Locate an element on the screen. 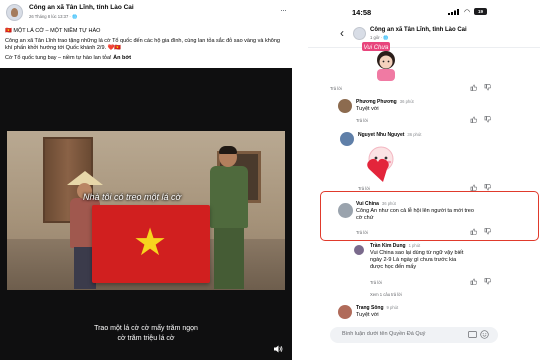 This screenshot has width=540, height=360. page-name: Công an xã Tân Lĩnh, tỉnh Lào Cai is located at coordinates (81, 7).